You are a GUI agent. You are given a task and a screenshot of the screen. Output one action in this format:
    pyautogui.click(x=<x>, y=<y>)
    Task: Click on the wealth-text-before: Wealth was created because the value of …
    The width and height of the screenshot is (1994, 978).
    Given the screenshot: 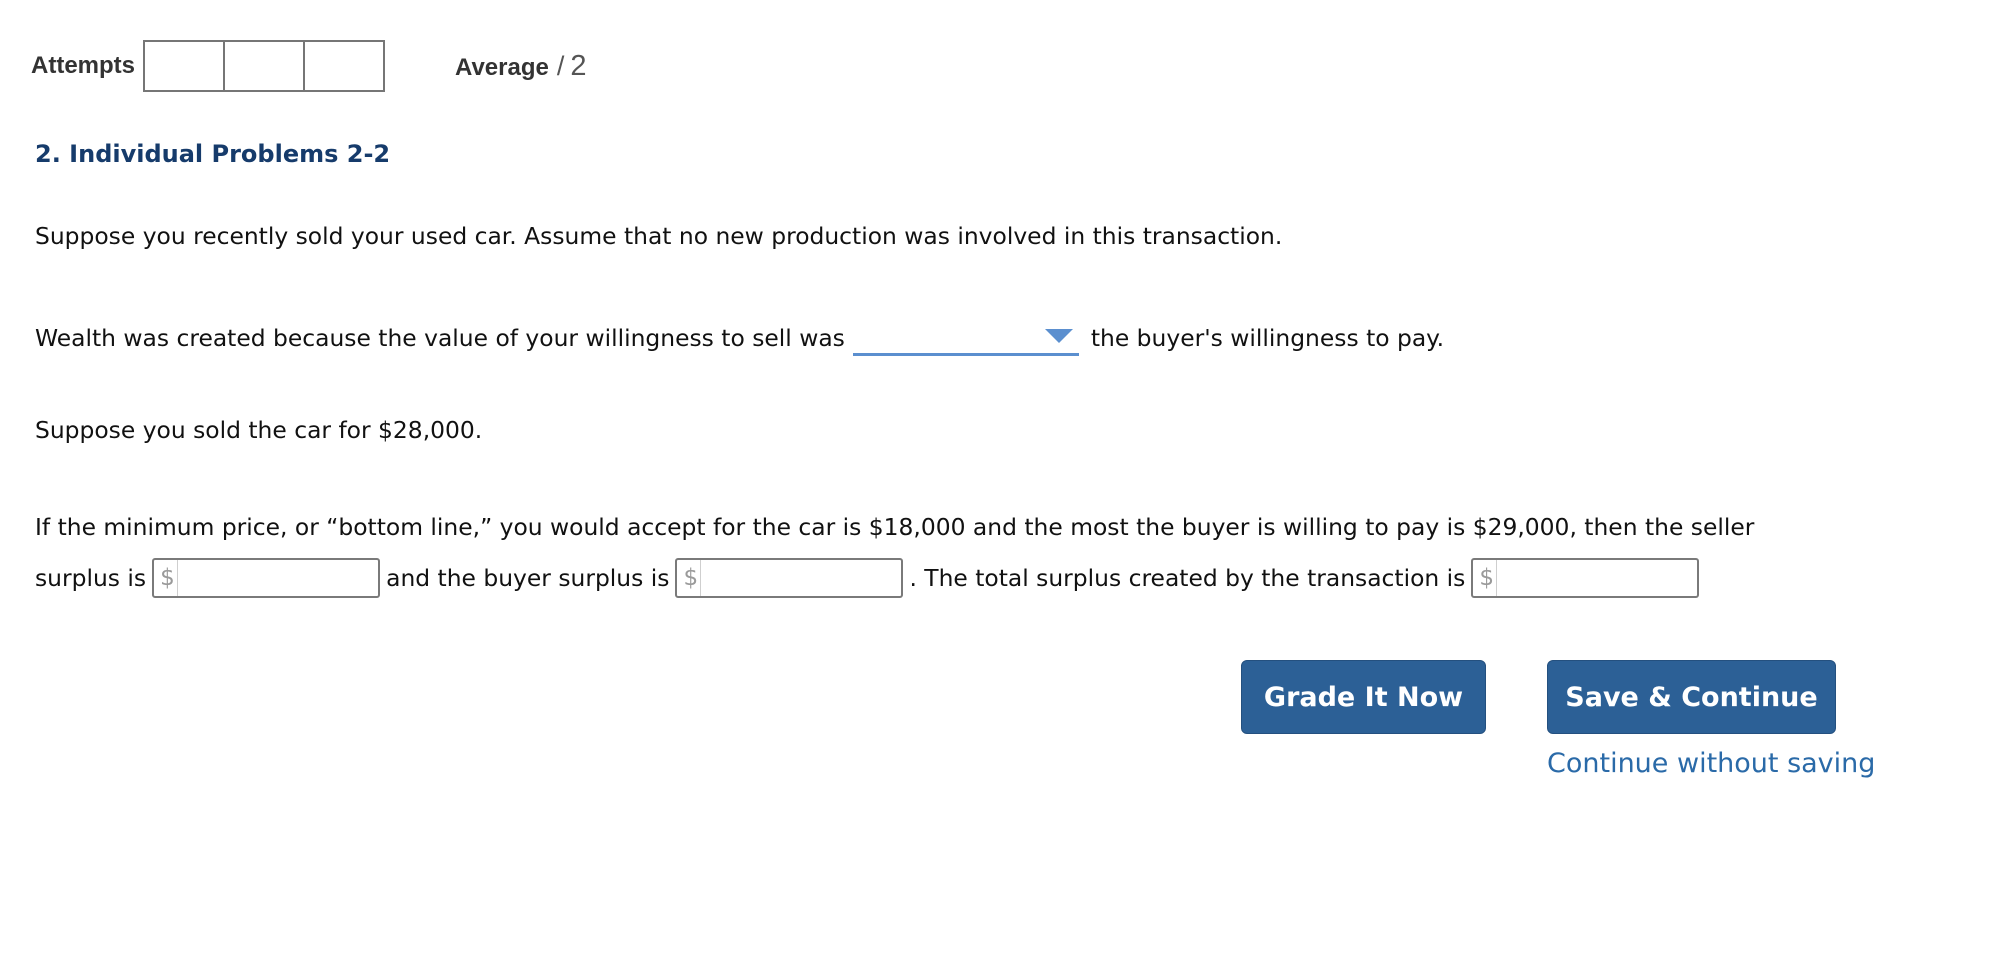 What is the action you would take?
    pyautogui.click(x=440, y=338)
    